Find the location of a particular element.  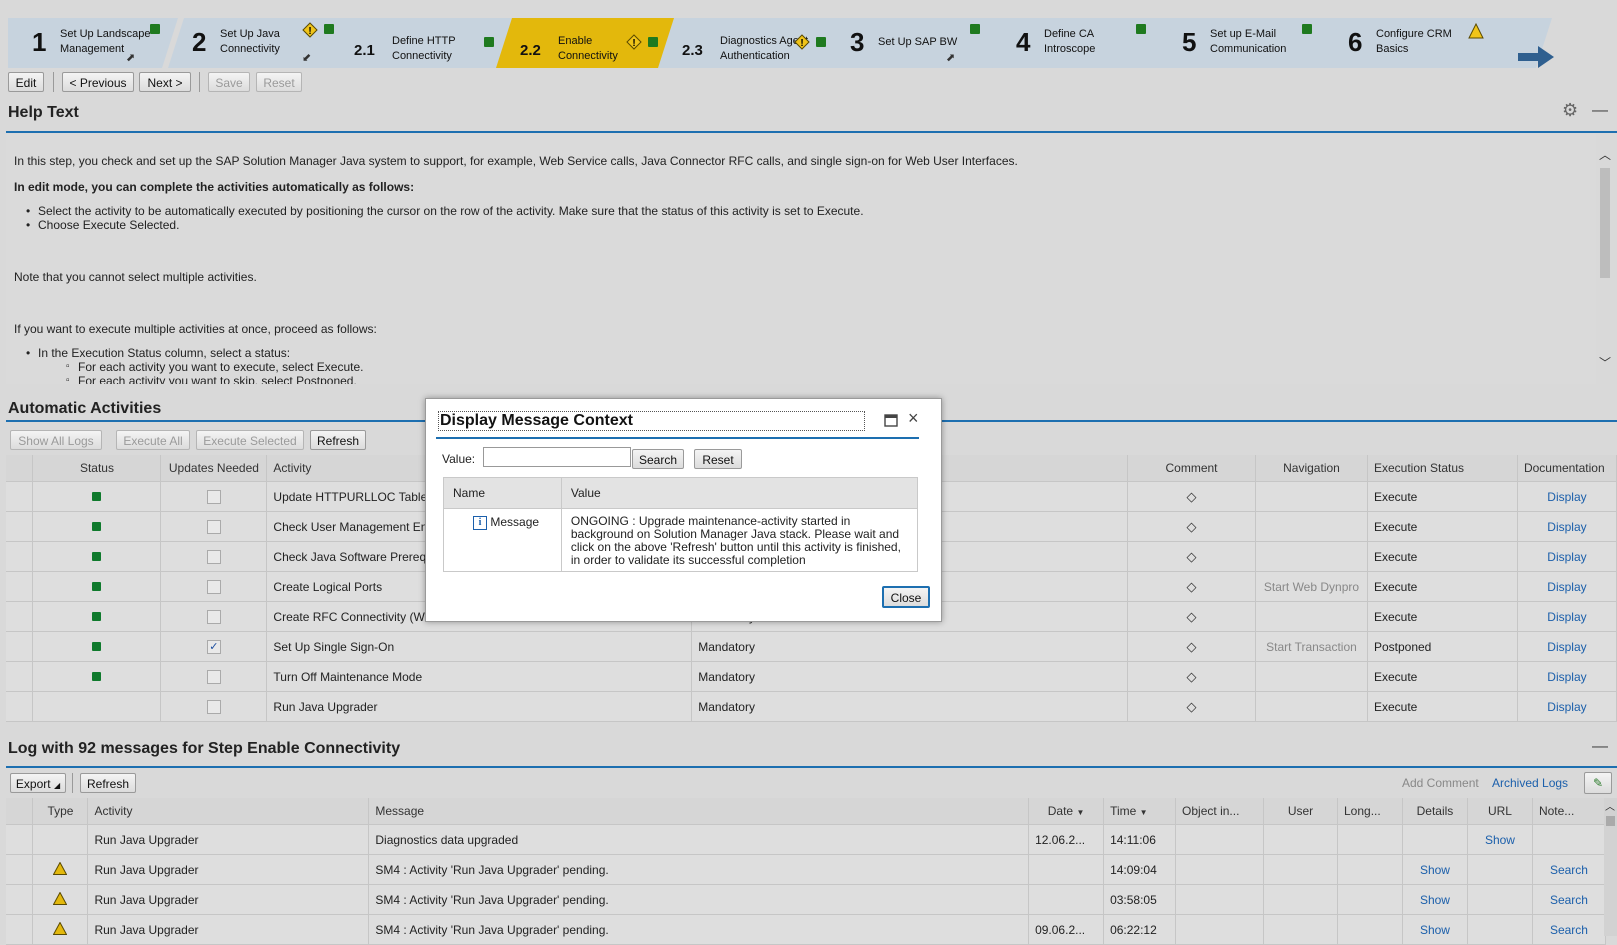

url-link: Show is located at coordinates (1500, 839).